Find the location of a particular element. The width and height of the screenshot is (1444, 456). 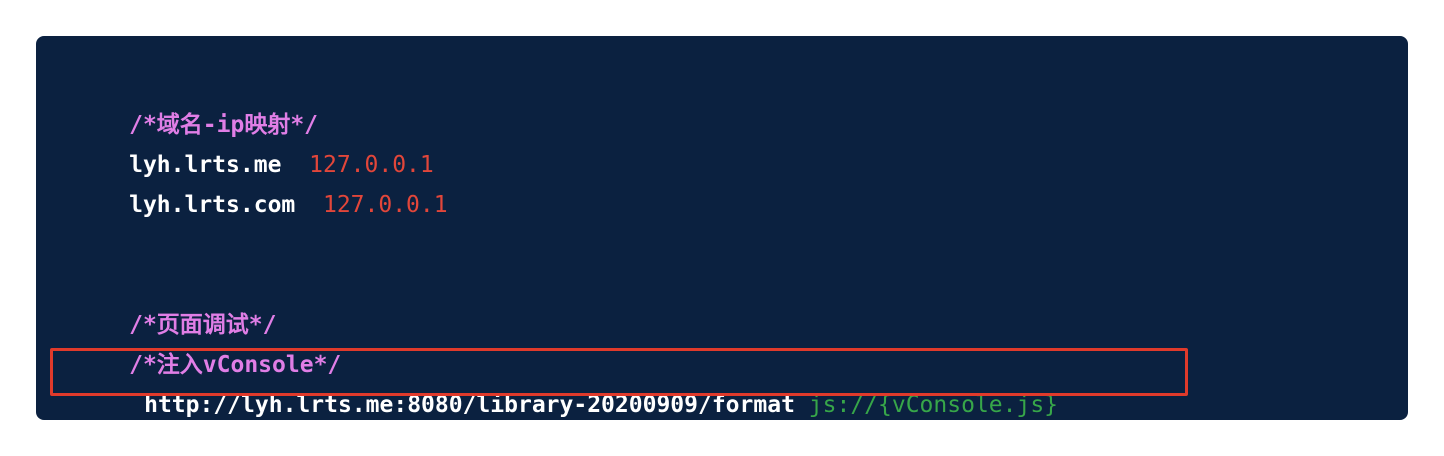

ip-address: 127.0.0.1 is located at coordinates (385, 205).